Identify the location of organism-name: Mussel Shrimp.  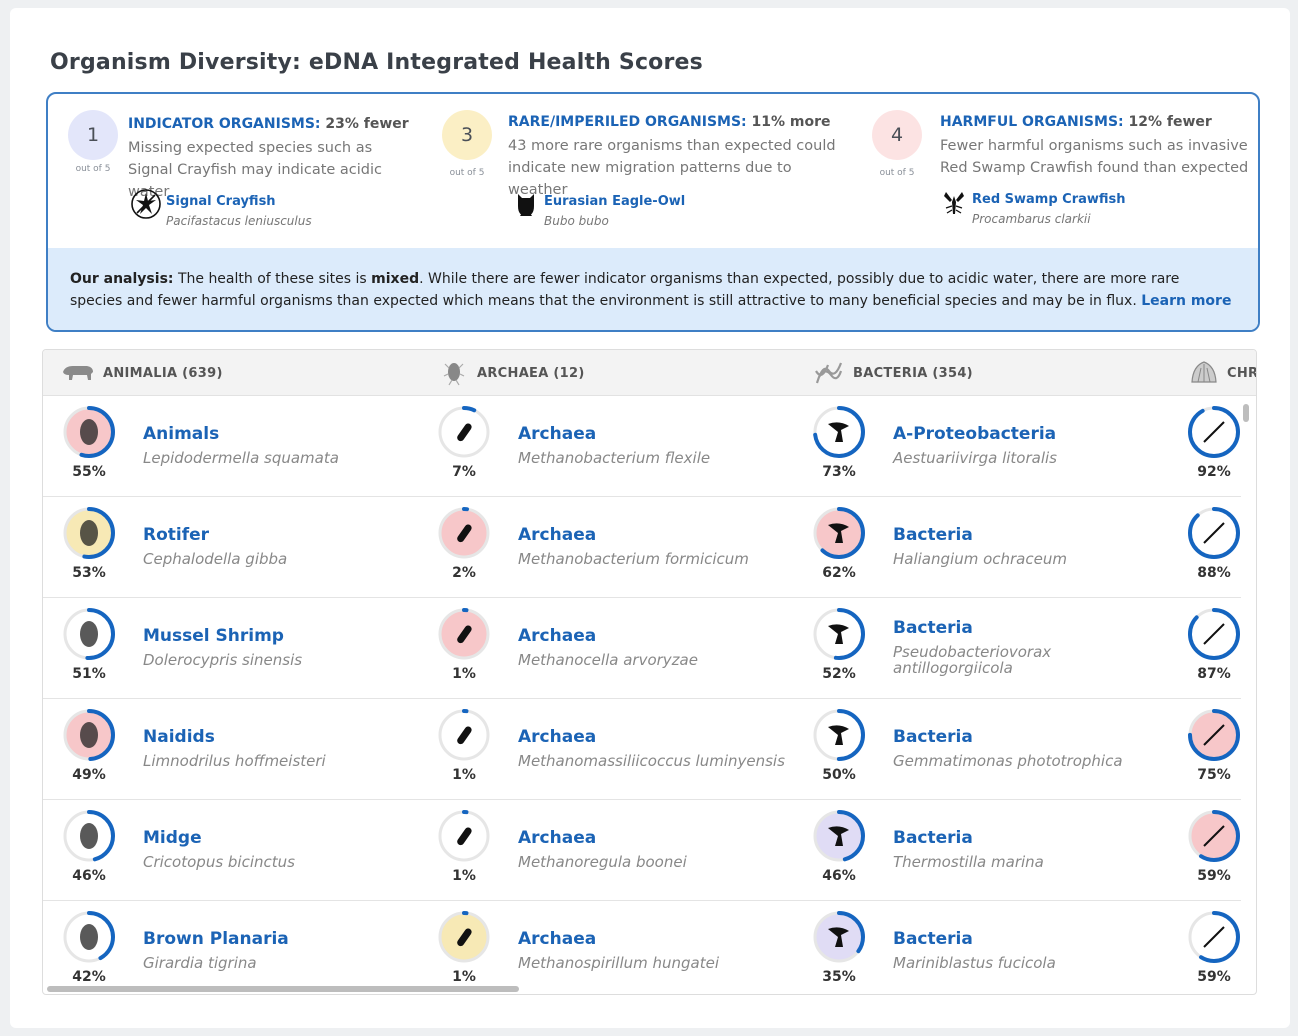
(213, 636).